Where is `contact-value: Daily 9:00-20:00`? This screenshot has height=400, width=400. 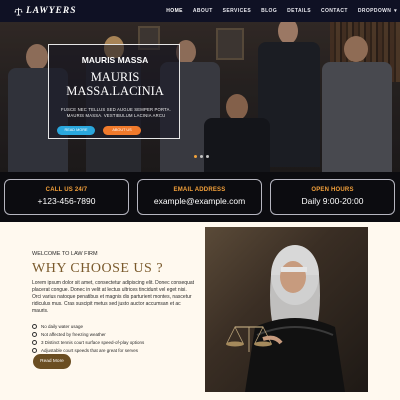
contact-value: Daily 9:00-20:00 is located at coordinates (332, 201).